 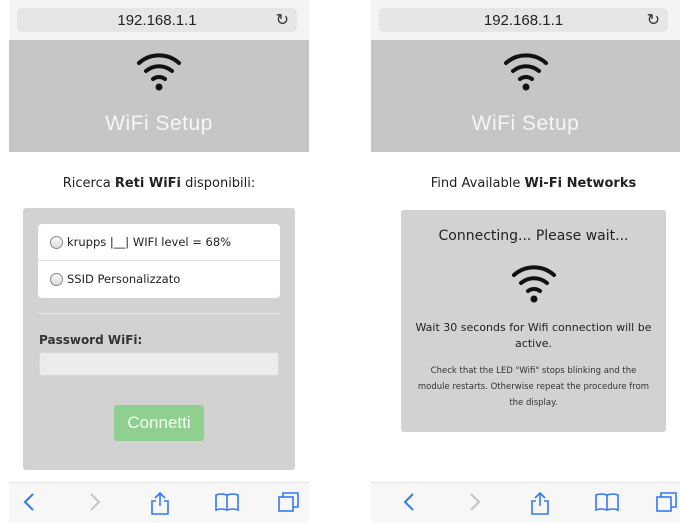 What do you see at coordinates (159, 313) in the screenshot?
I see `divider` at bounding box center [159, 313].